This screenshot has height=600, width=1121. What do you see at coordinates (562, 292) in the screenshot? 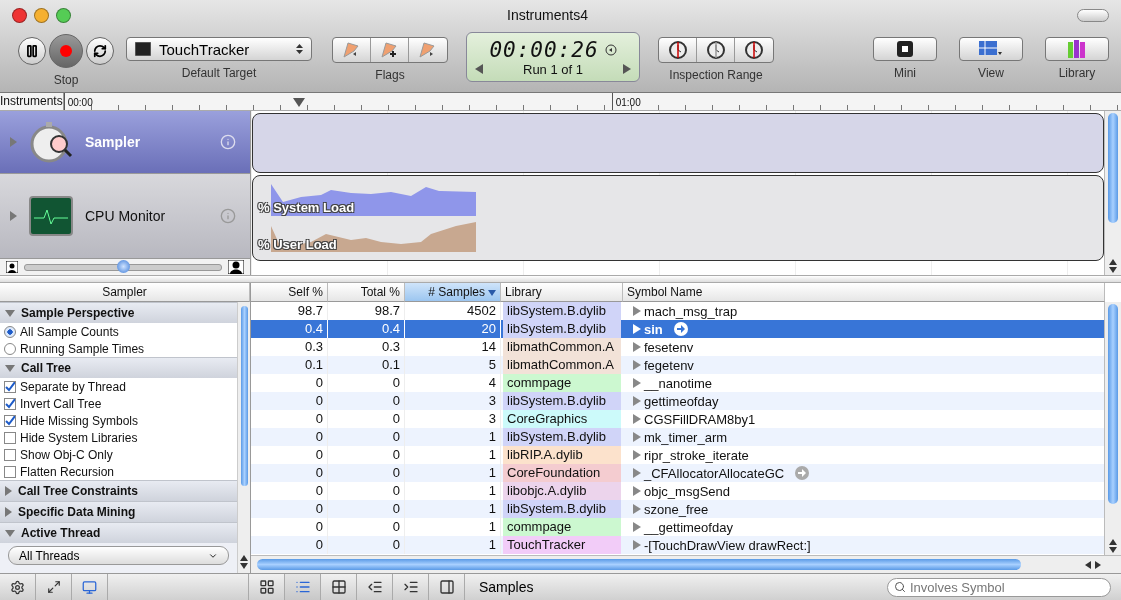
I see `column-header: Library` at bounding box center [562, 292].